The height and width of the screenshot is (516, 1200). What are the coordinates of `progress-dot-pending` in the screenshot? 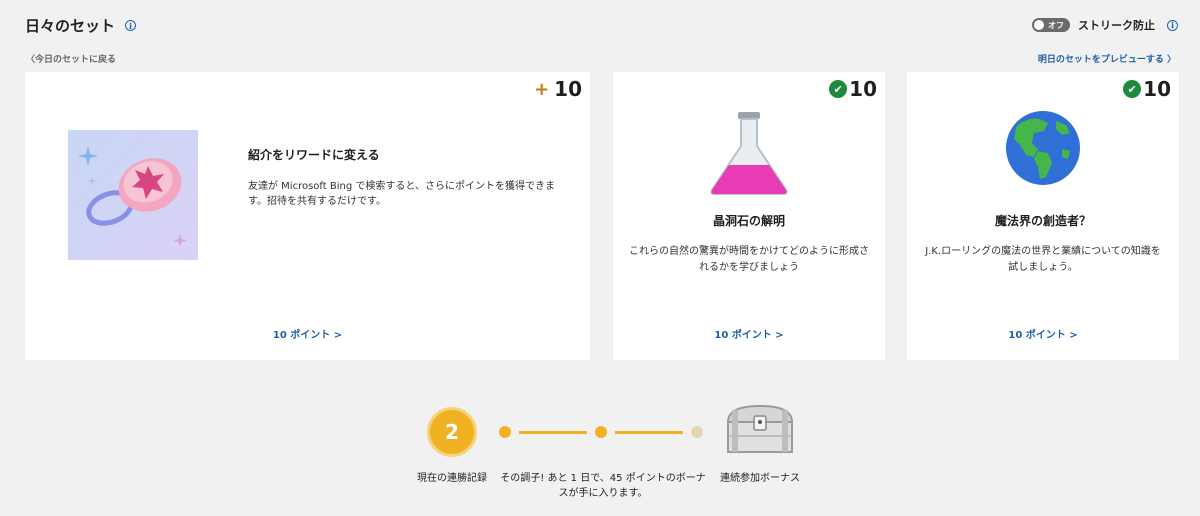 It's located at (697, 432).